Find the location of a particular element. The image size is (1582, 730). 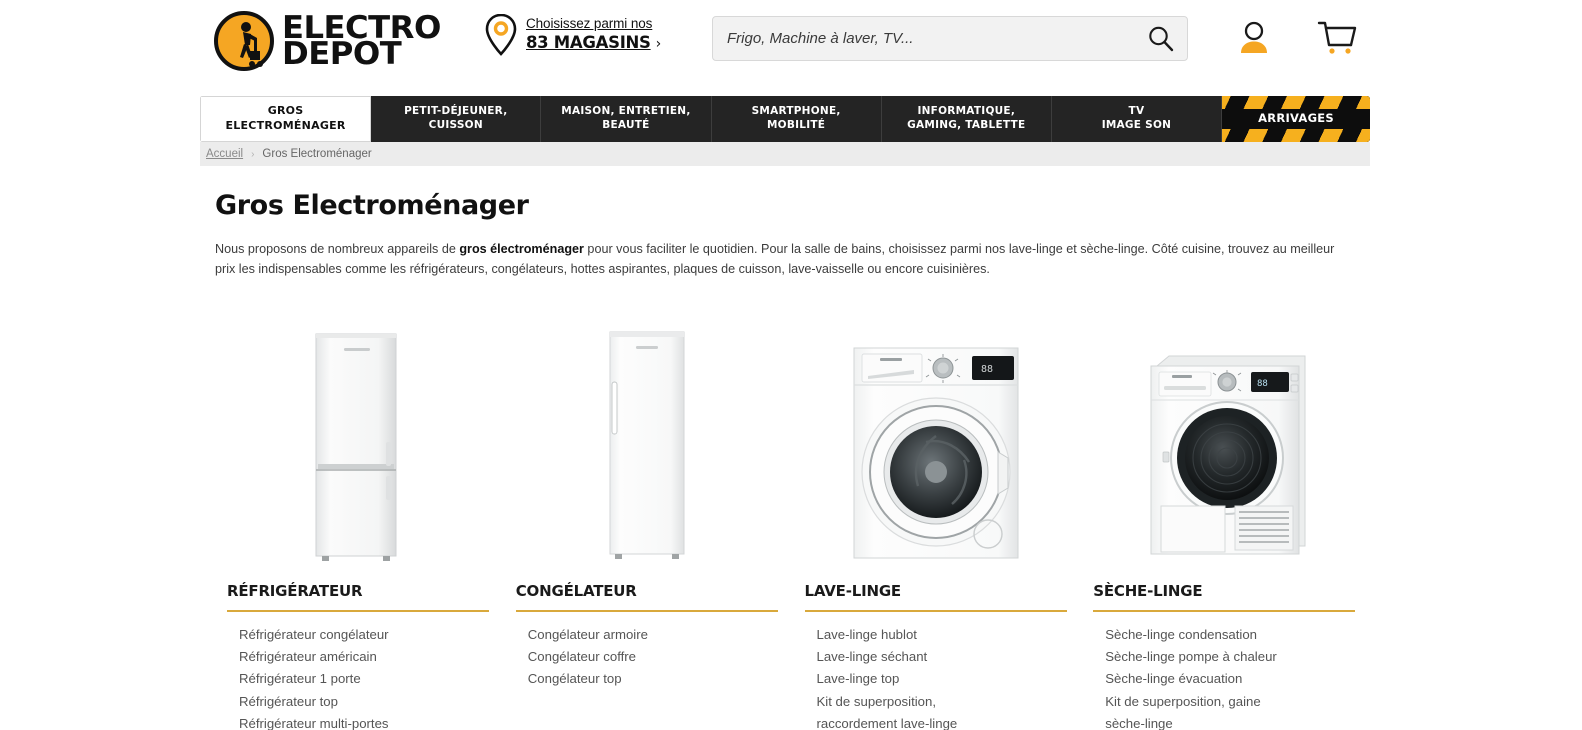

search-bar is located at coordinates (950, 38).